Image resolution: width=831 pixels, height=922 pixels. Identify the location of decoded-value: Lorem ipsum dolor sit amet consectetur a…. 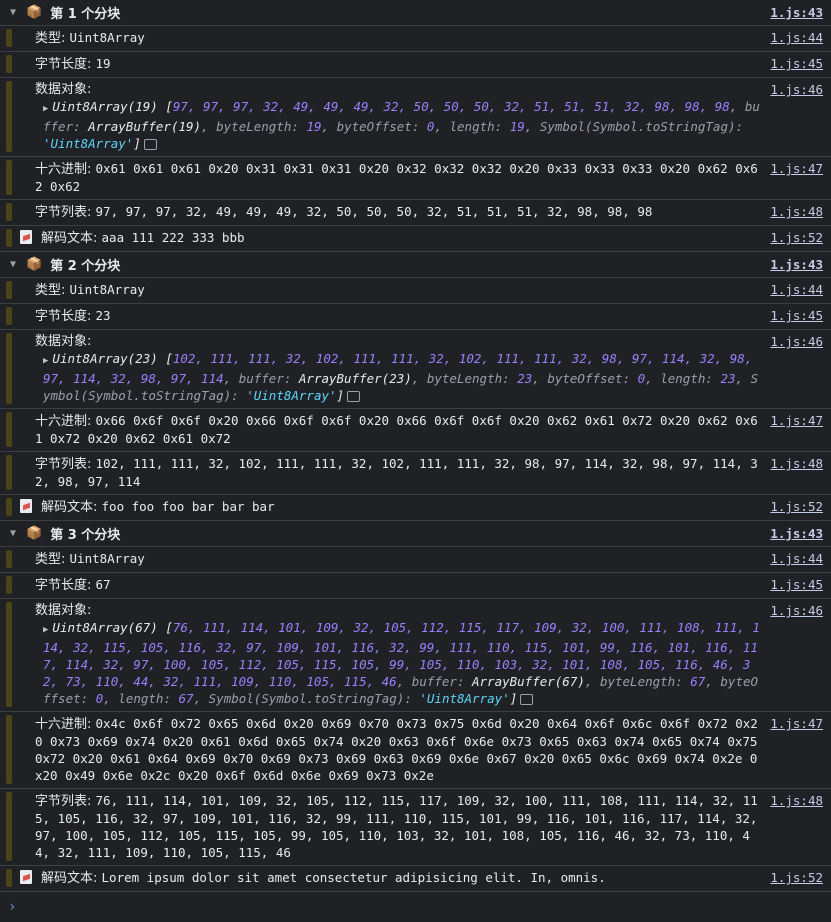
(353, 877).